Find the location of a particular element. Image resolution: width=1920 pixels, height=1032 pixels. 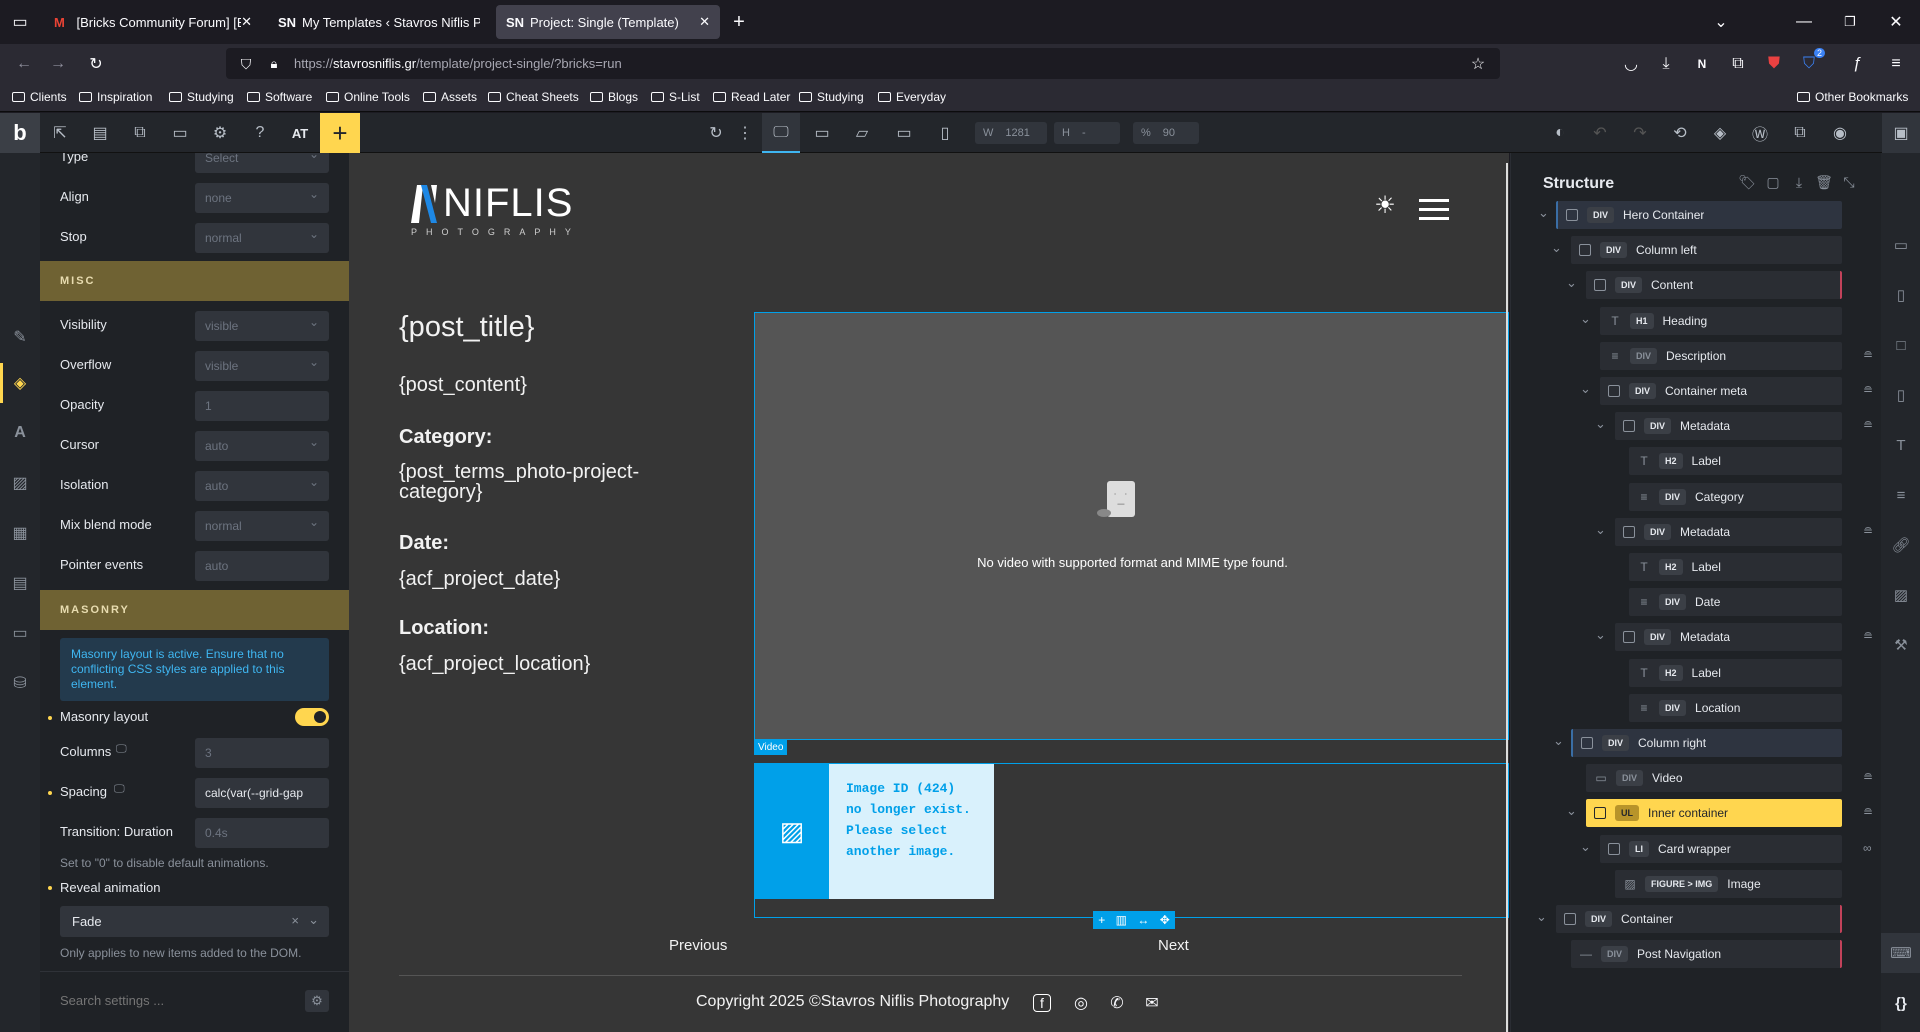

layers-icon: ◈ is located at coordinates (1720, 133).